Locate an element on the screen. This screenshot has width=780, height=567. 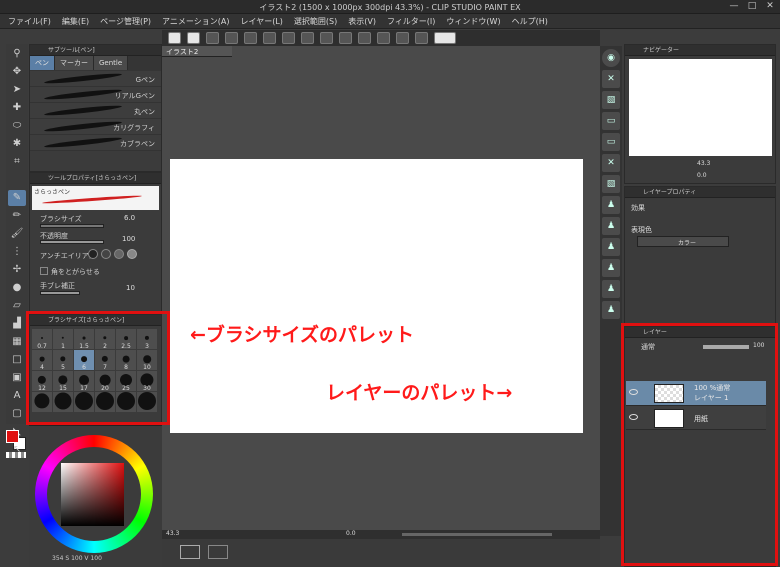
subtool-item: リアルGペン is located at coordinates (95, 95).